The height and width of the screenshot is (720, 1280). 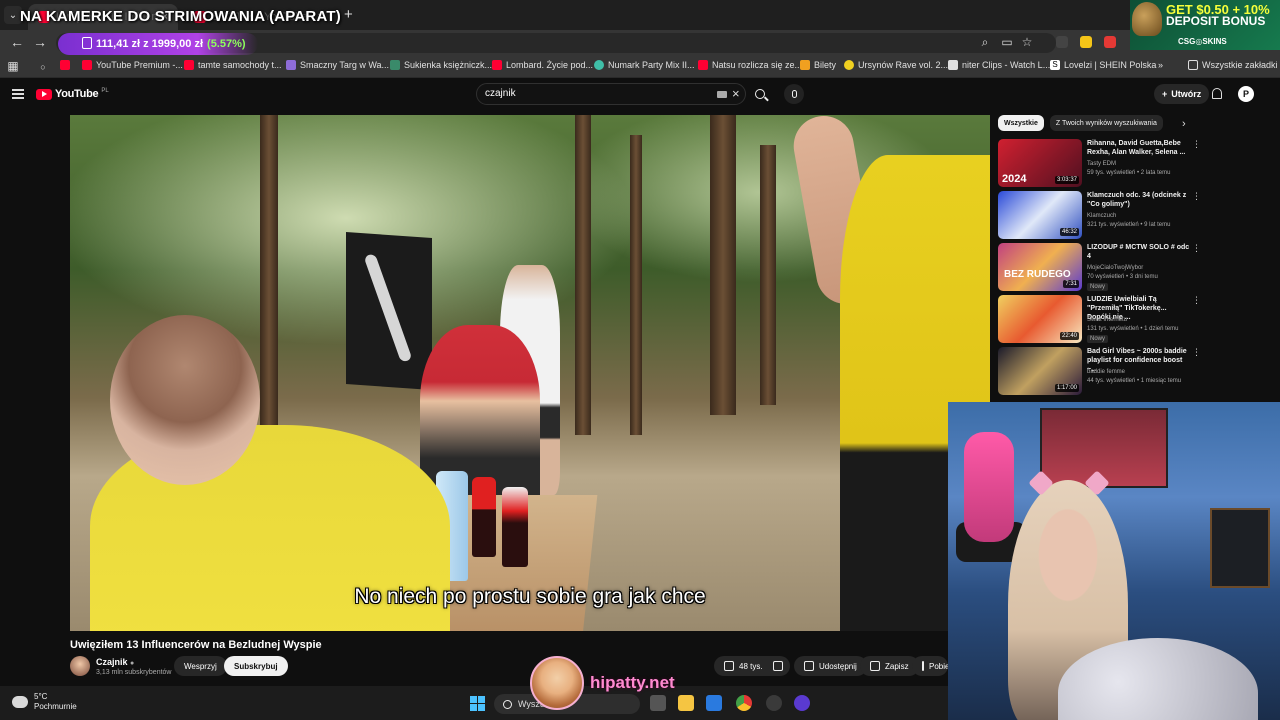 I want to click on person-head, so click(x=185, y=400).